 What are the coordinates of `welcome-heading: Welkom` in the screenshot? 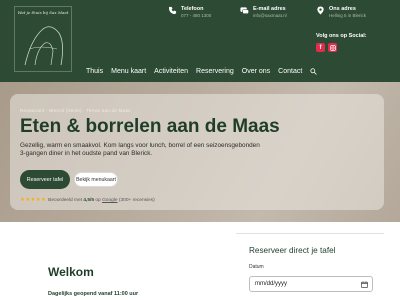 It's located at (71, 272).